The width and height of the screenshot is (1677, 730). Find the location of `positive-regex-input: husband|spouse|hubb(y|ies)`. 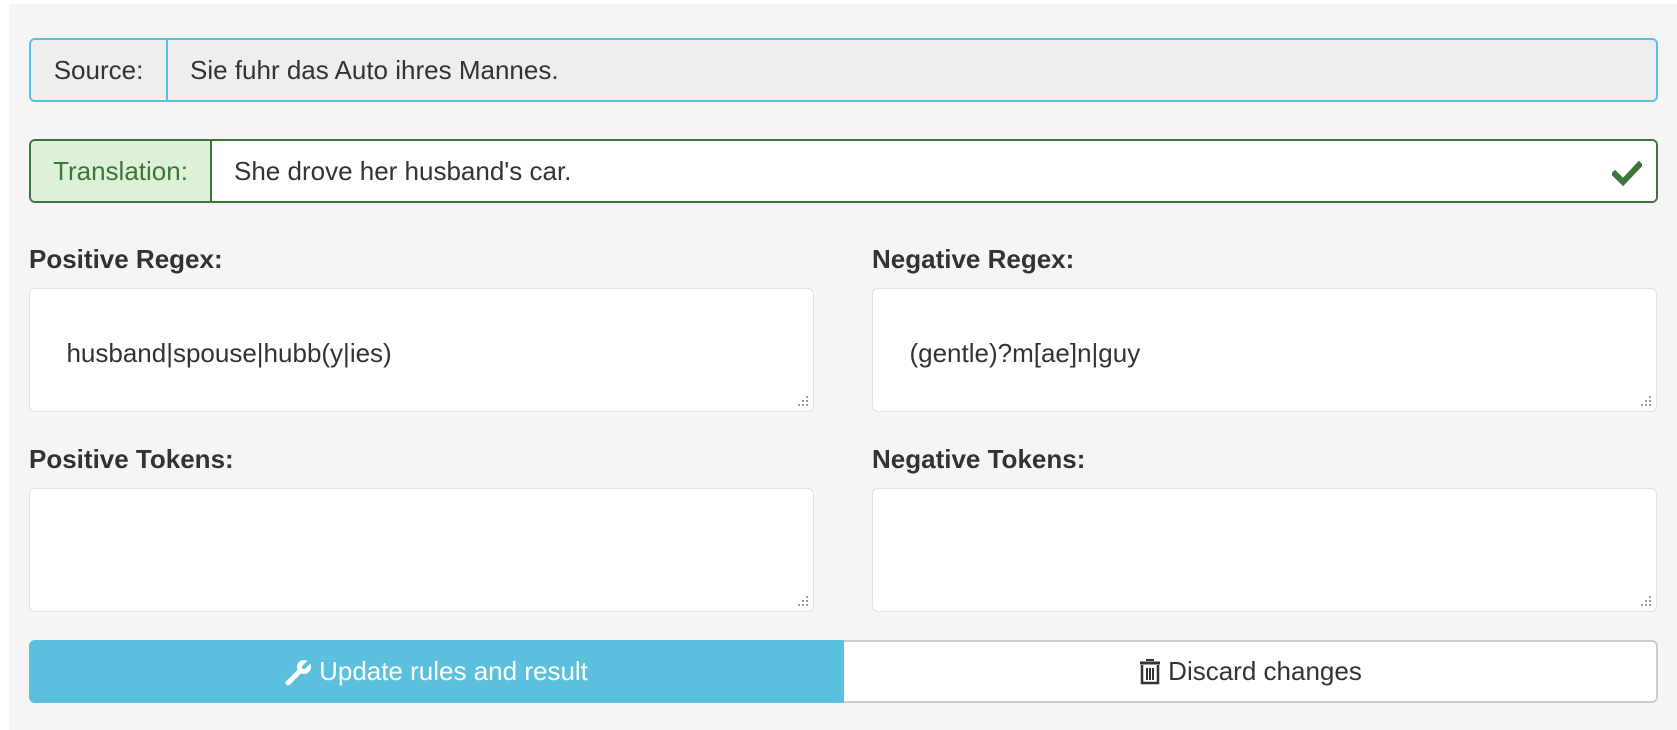

positive-regex-input: husband|spouse|hubb(y|ies) is located at coordinates (421, 350).